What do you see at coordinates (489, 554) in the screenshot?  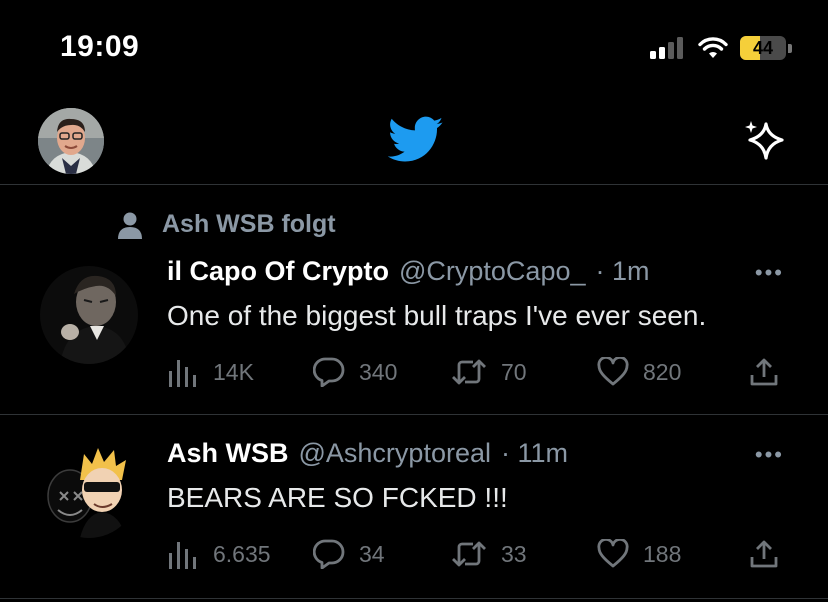 I see `retweet-button: 33` at bounding box center [489, 554].